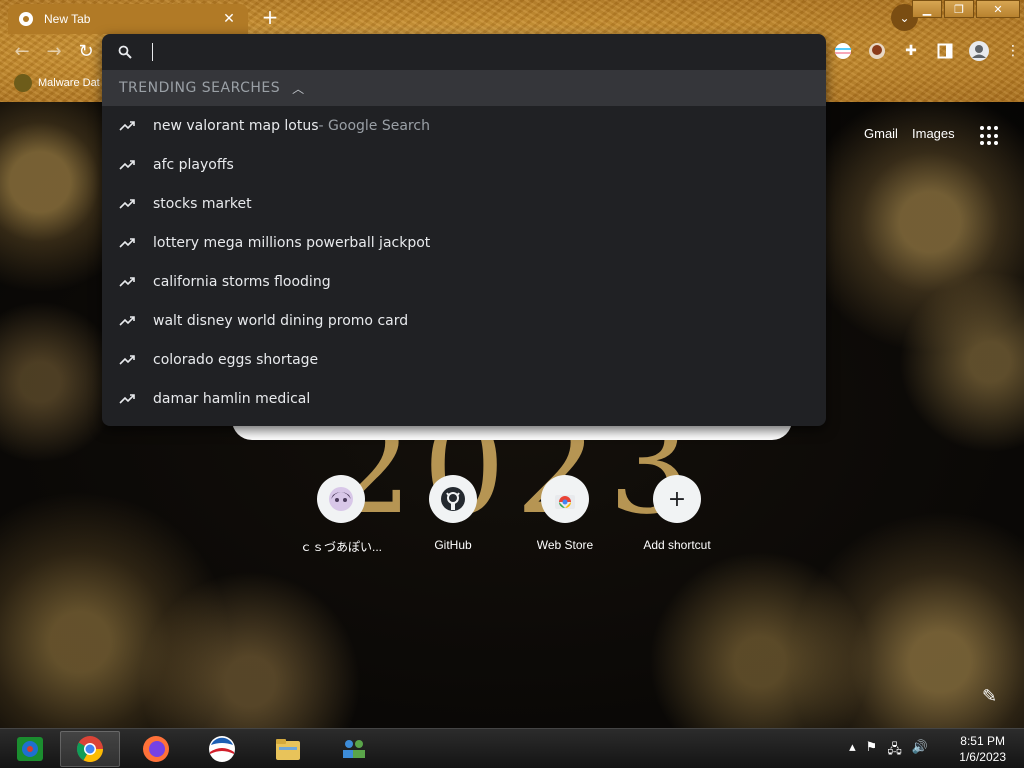 This screenshot has height=768, width=1024. I want to click on chrome-icon, so click(90, 749).